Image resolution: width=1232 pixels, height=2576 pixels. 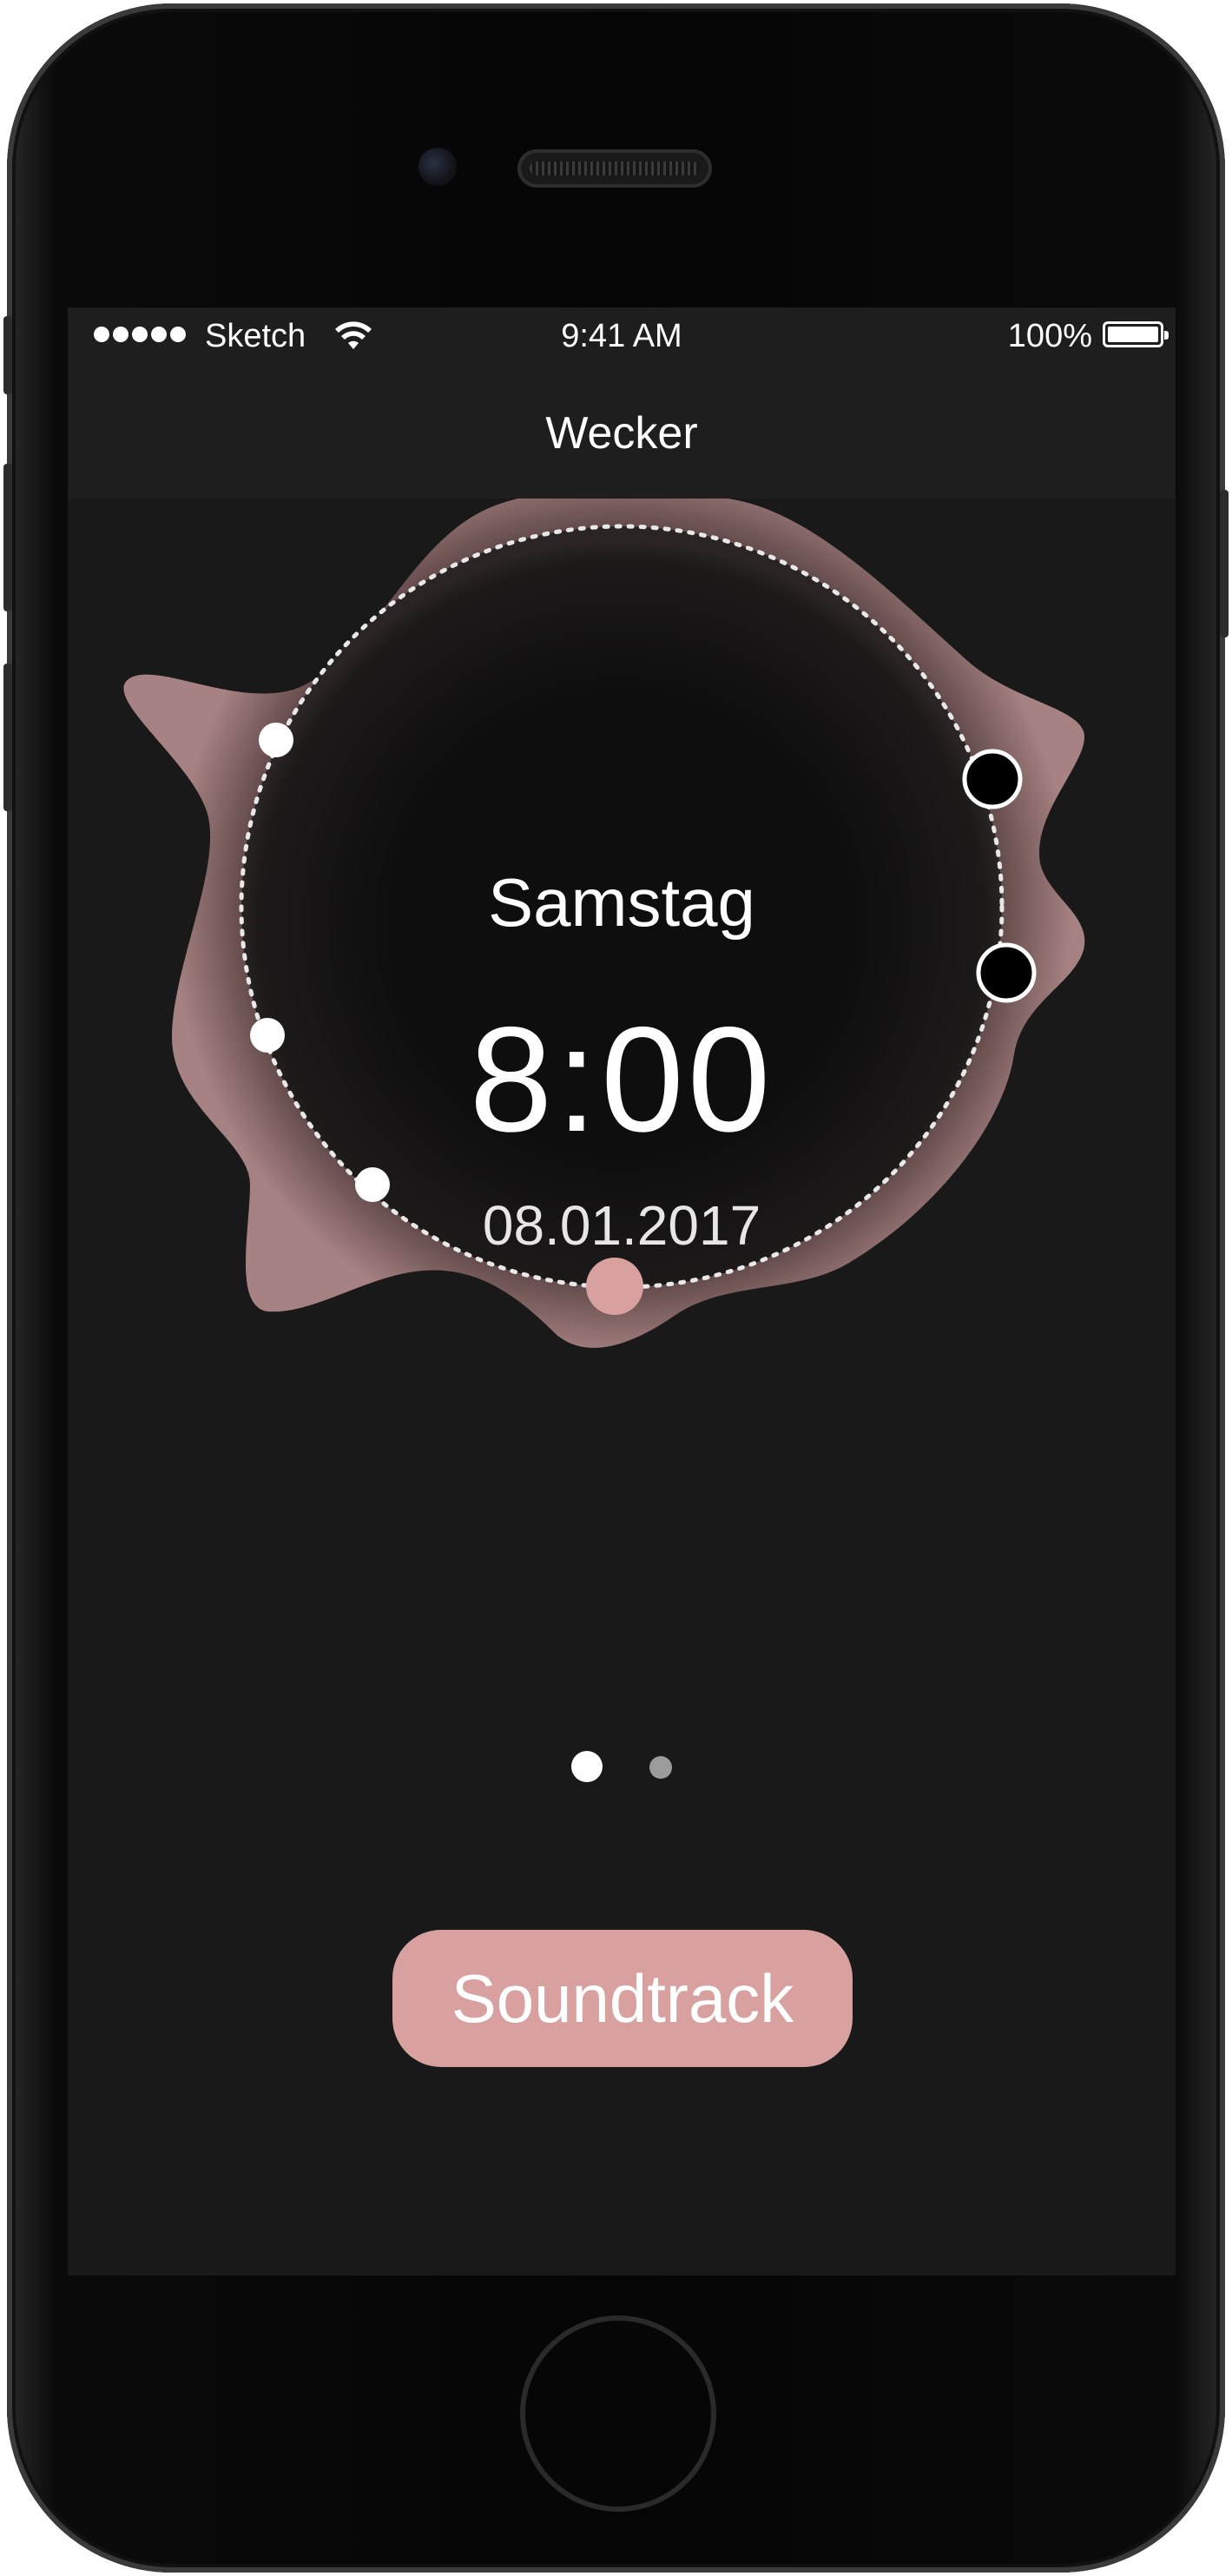 I want to click on volume-up-button, so click(x=7, y=537).